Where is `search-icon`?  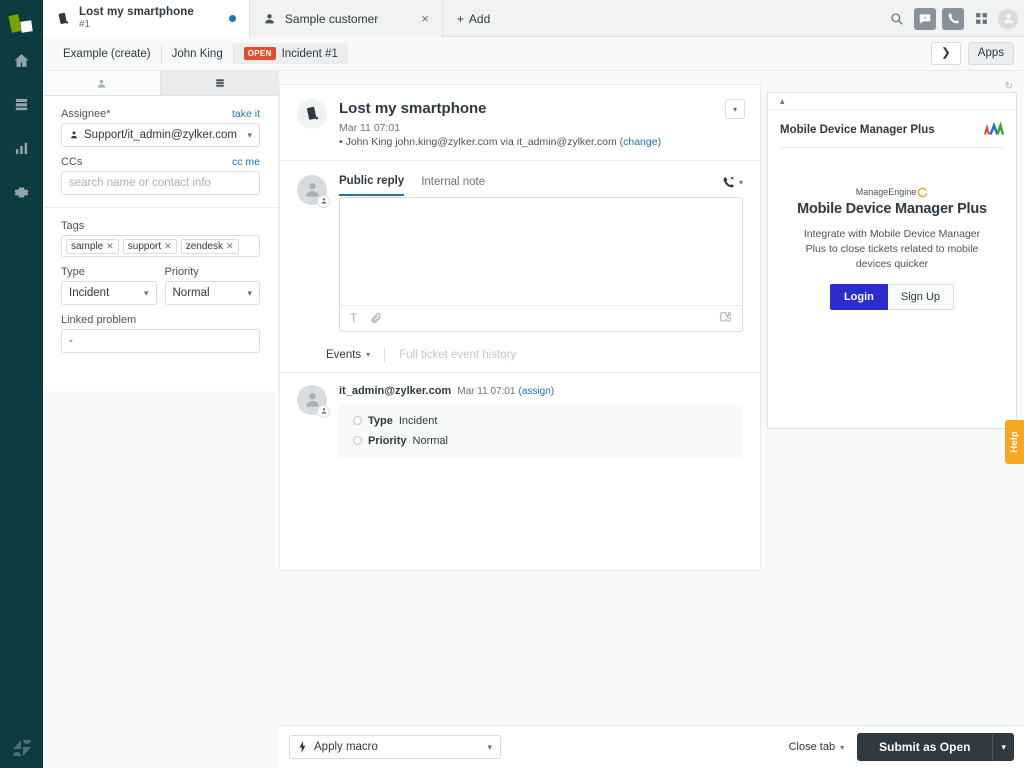
search-icon is located at coordinates (897, 19).